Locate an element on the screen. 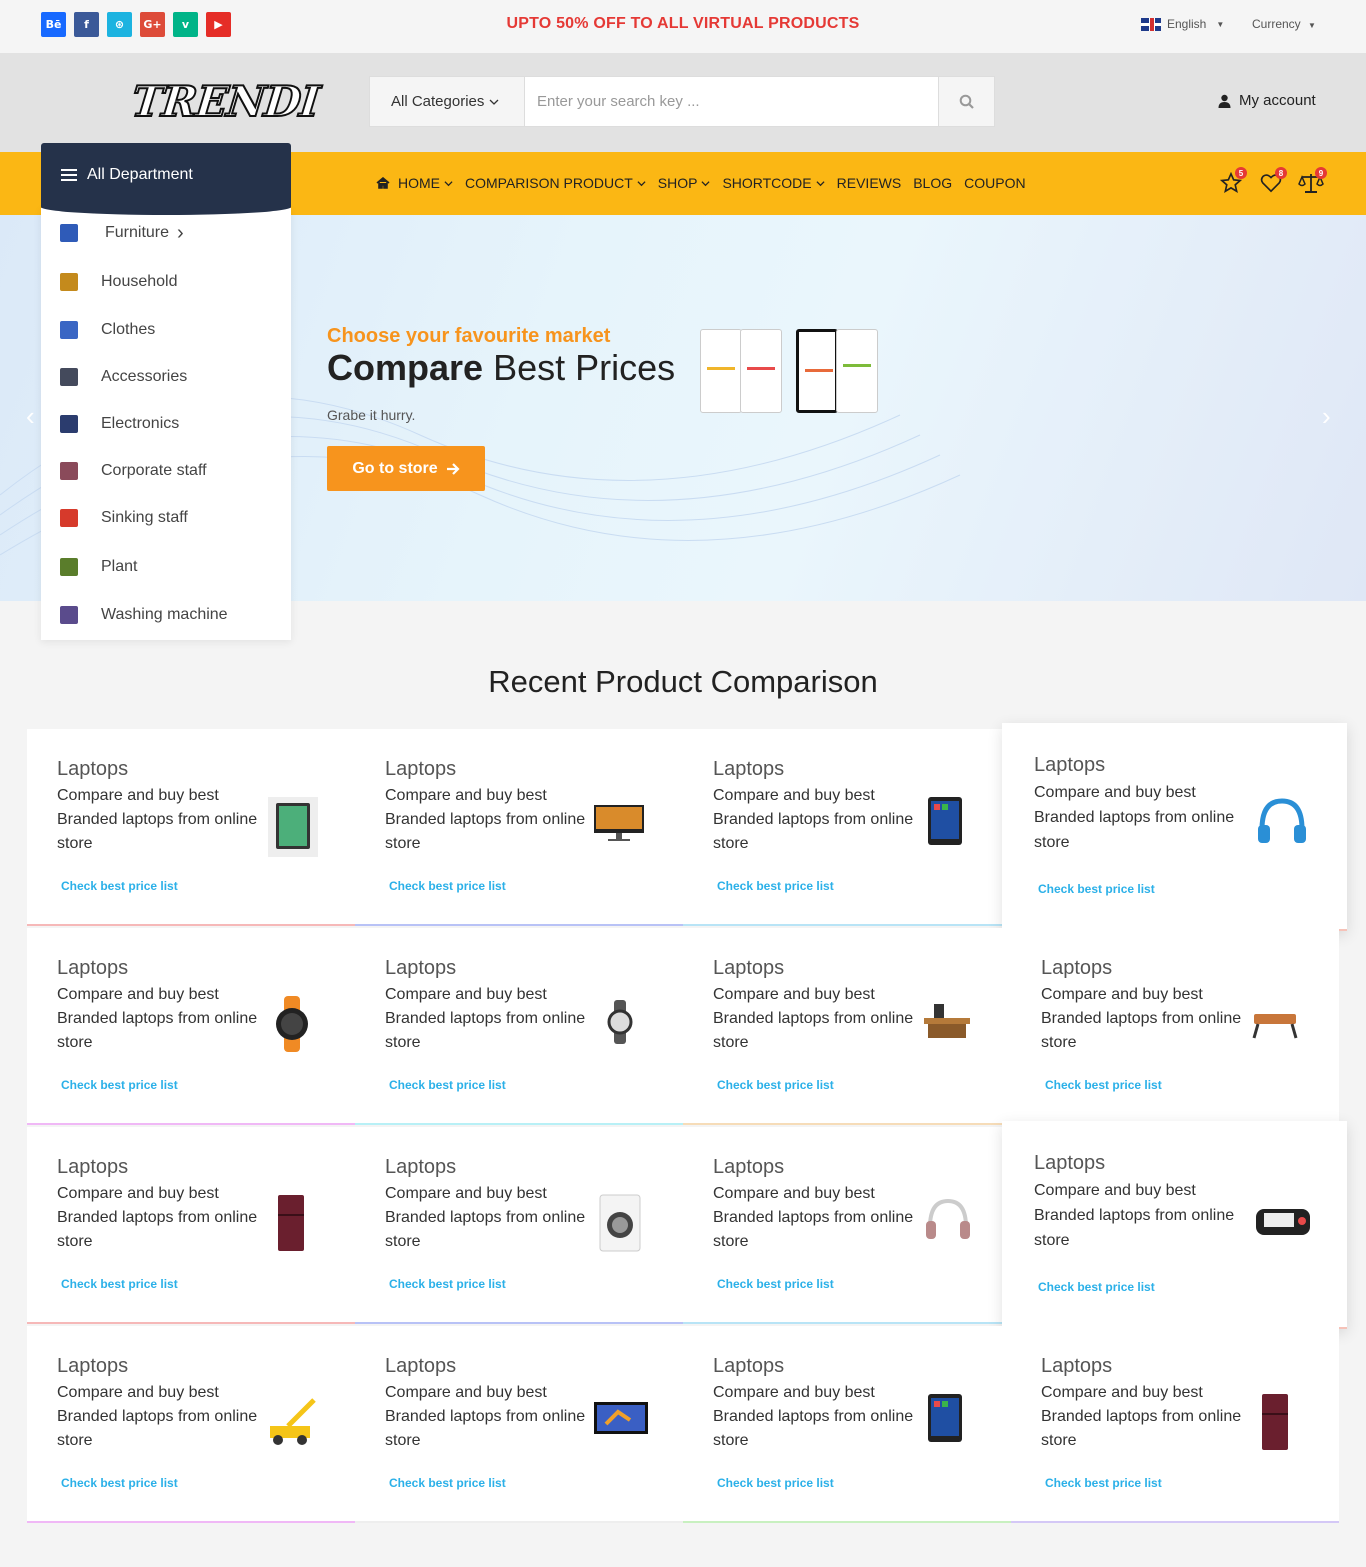 The height and width of the screenshot is (1567, 1366). nav-item-label: SHOP is located at coordinates (677, 183).